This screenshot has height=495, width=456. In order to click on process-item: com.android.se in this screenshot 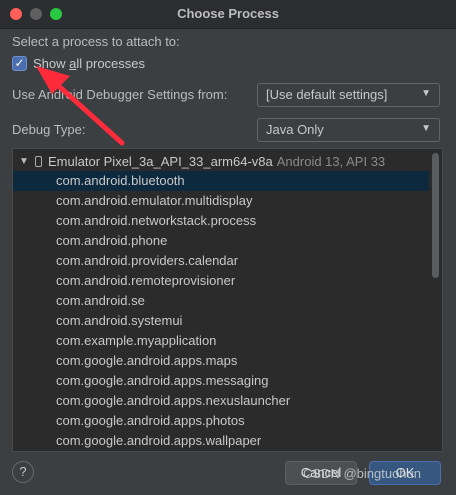, I will do `click(221, 301)`.